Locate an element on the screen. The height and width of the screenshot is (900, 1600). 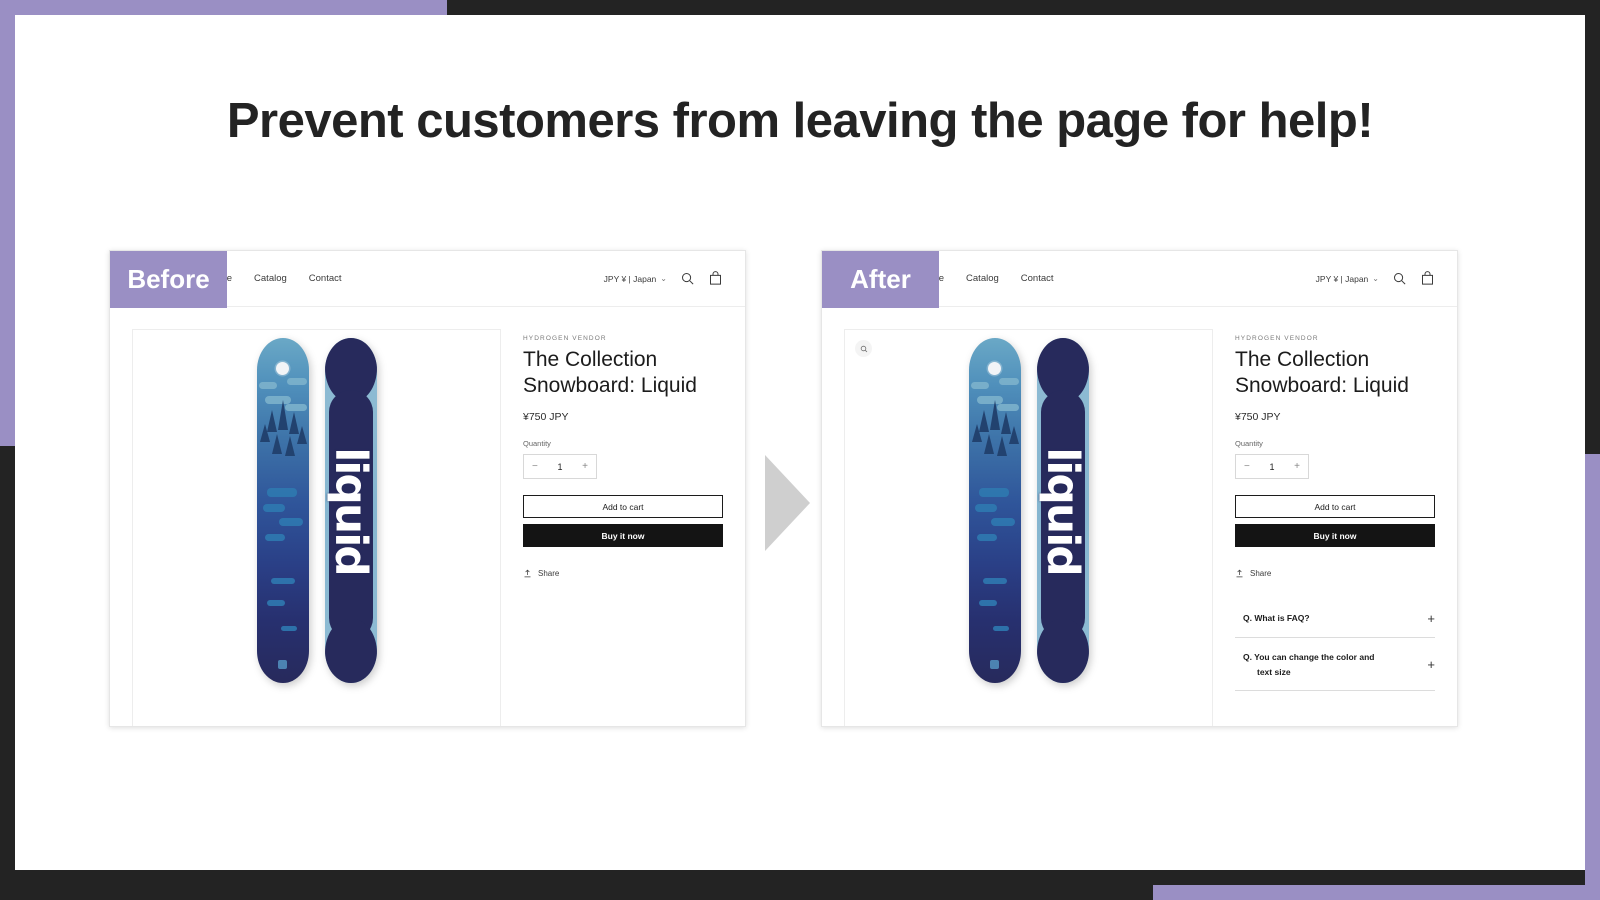
currency-selector-after: JPY ¥ | Japan ⌄ is located at coordinates (1347, 279).